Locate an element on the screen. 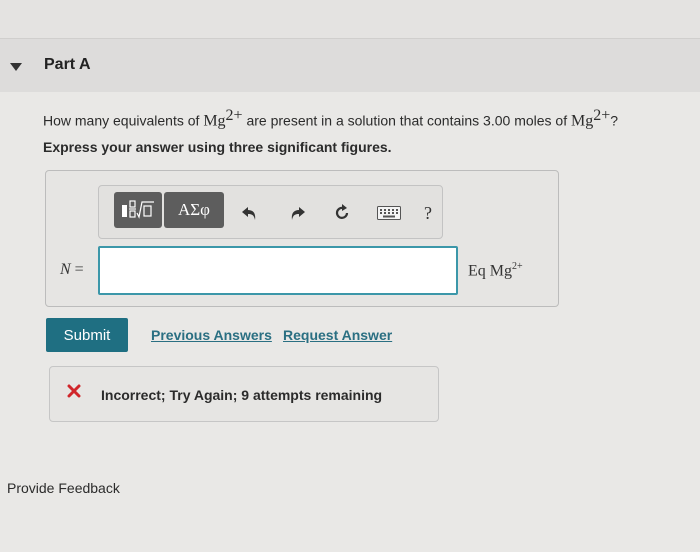 The height and width of the screenshot is (552, 700). reset-icon is located at coordinates (342, 211).